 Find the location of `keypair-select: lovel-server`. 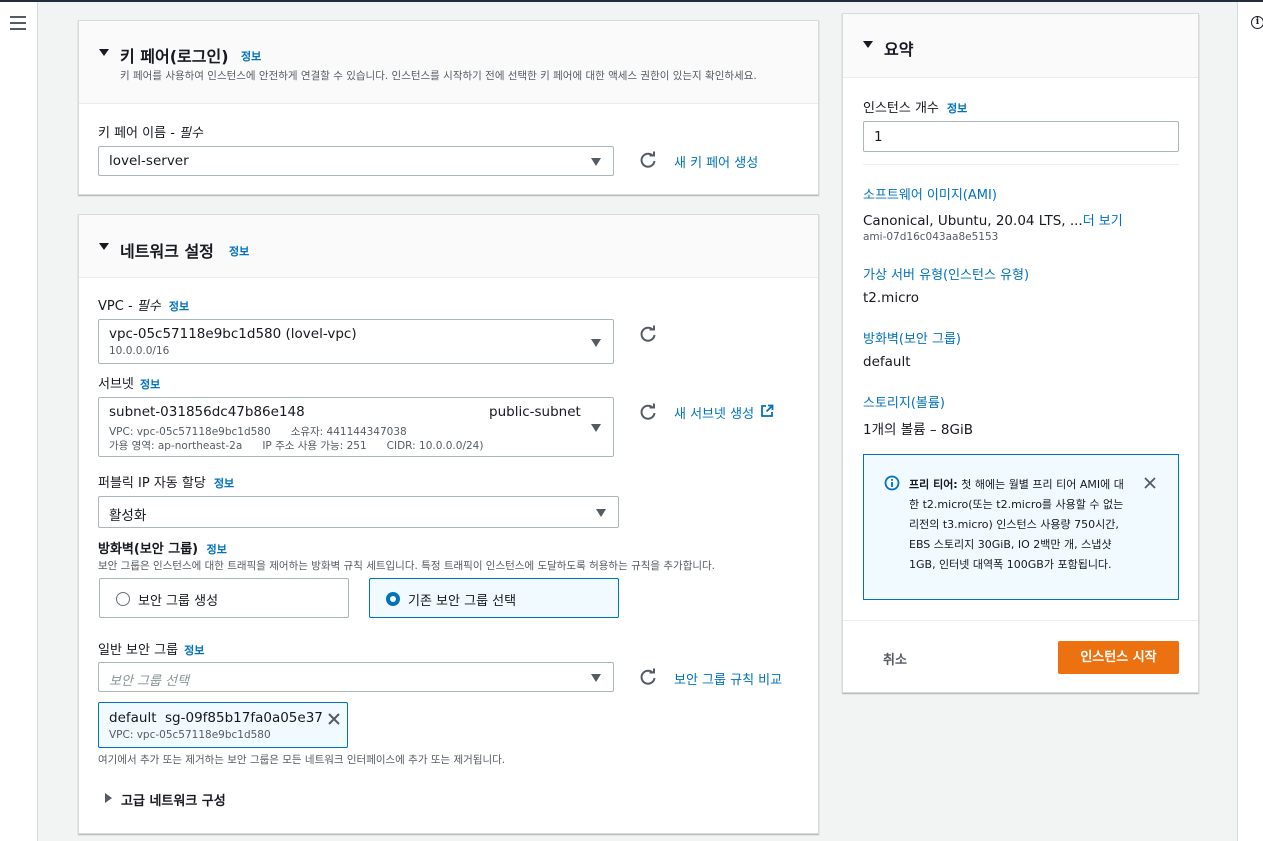

keypair-select: lovel-server is located at coordinates (356, 161).